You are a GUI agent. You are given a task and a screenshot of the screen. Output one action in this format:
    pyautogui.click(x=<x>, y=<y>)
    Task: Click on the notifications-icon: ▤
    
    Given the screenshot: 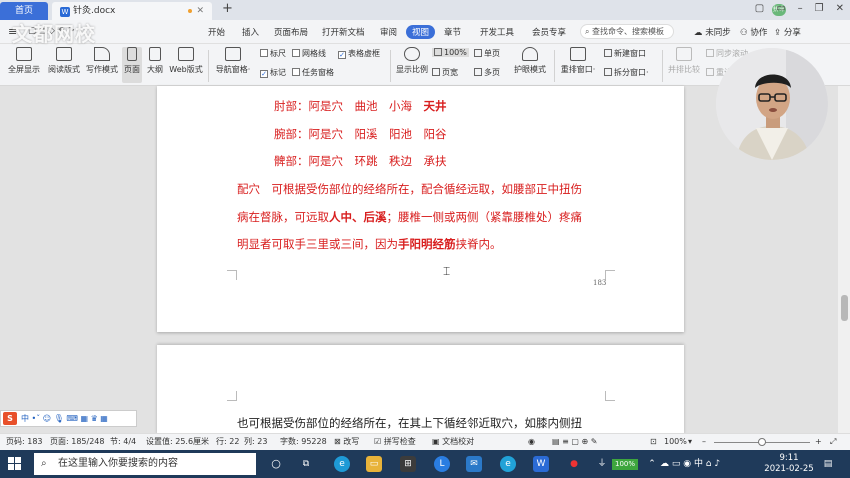 What is the action you would take?
    pyautogui.click(x=828, y=464)
    